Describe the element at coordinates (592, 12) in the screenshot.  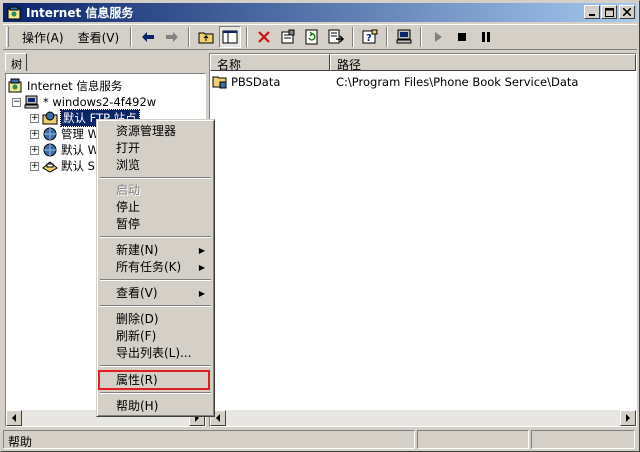
I see `minimize-button` at that location.